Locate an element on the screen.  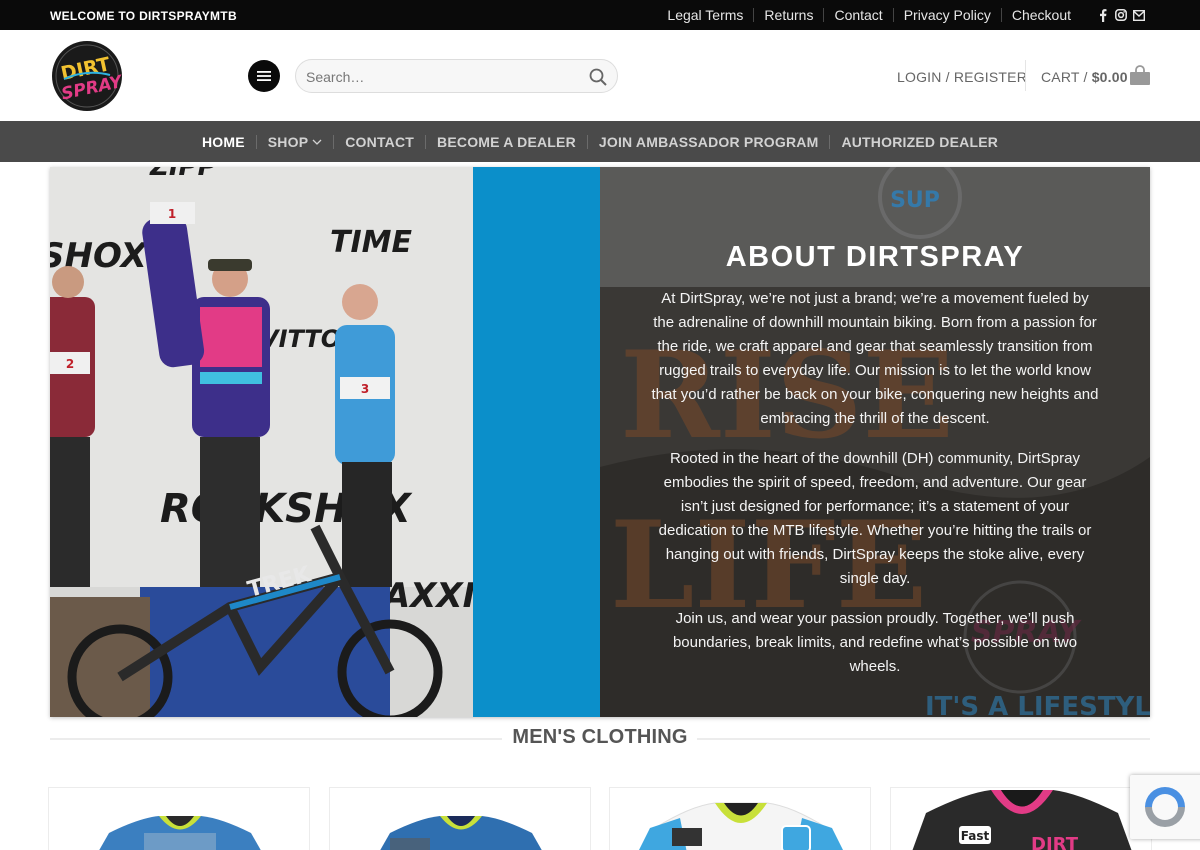
email-icon is located at coordinates (1138, 15).